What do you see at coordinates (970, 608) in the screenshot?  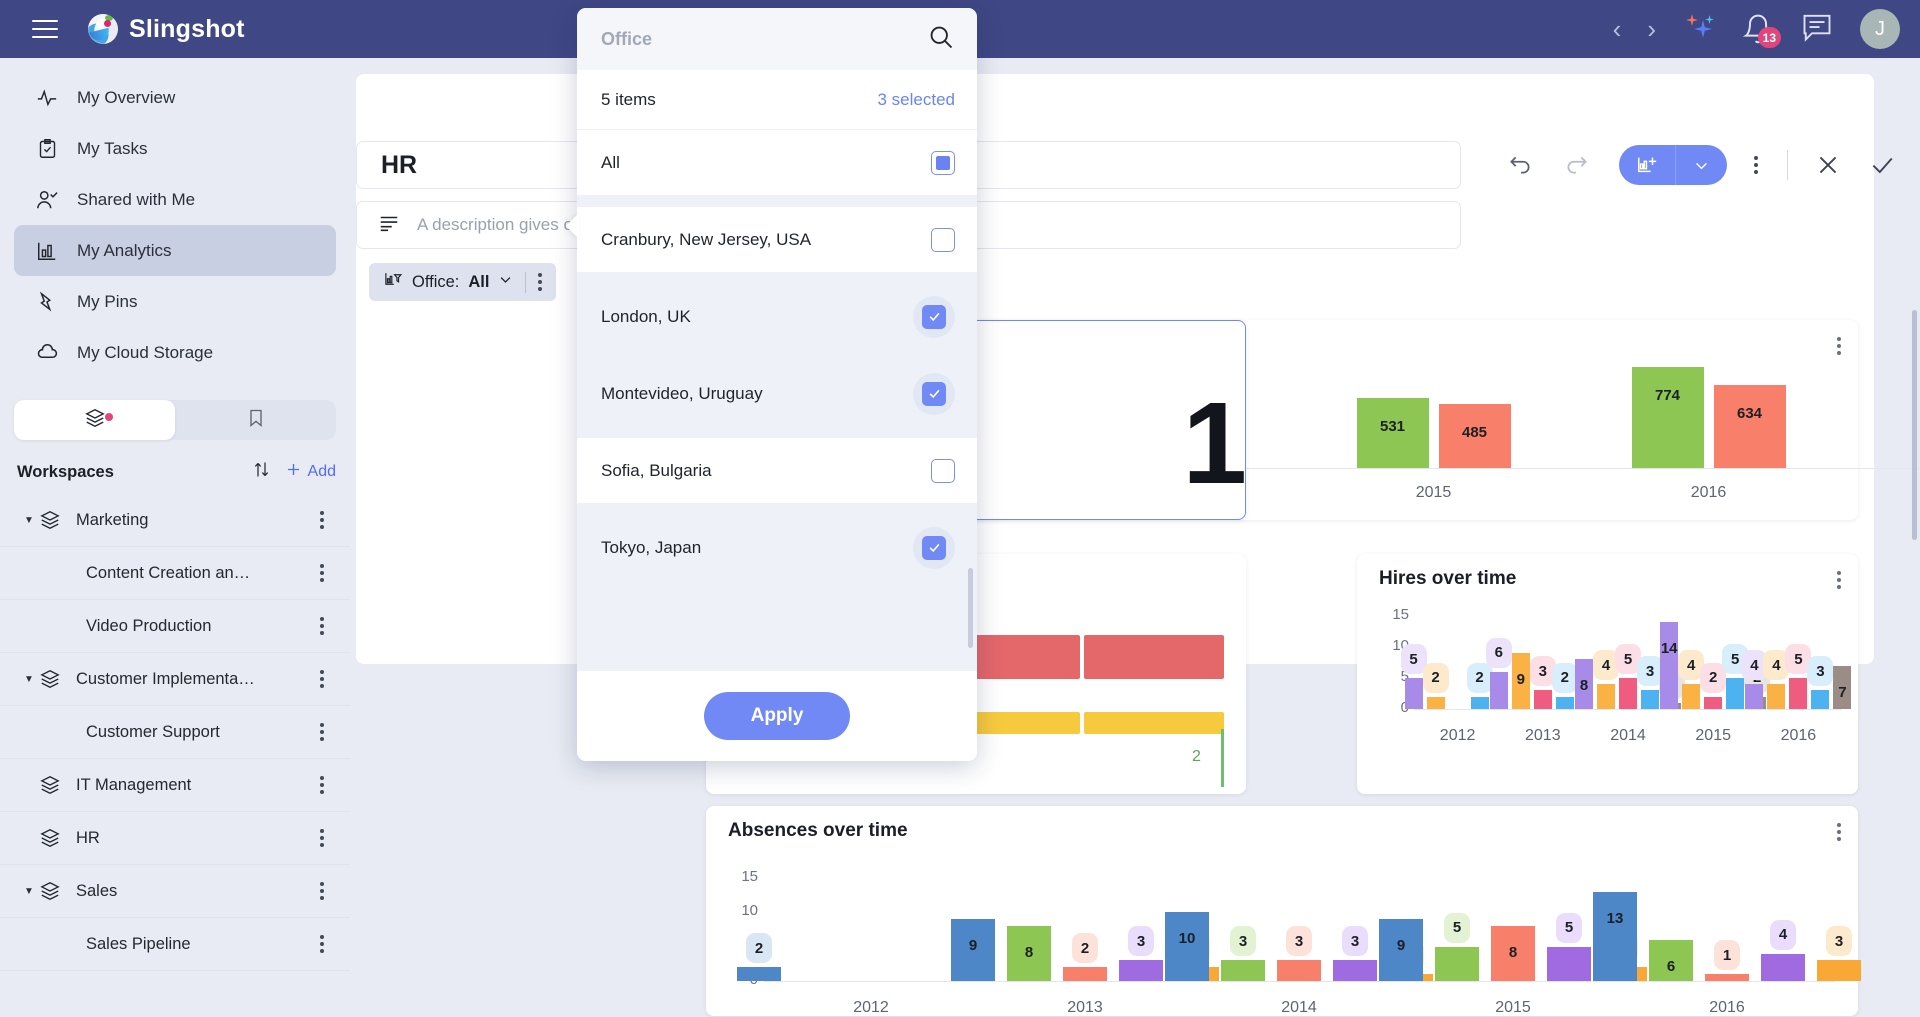 I see `dropdown-scrollbar` at bounding box center [970, 608].